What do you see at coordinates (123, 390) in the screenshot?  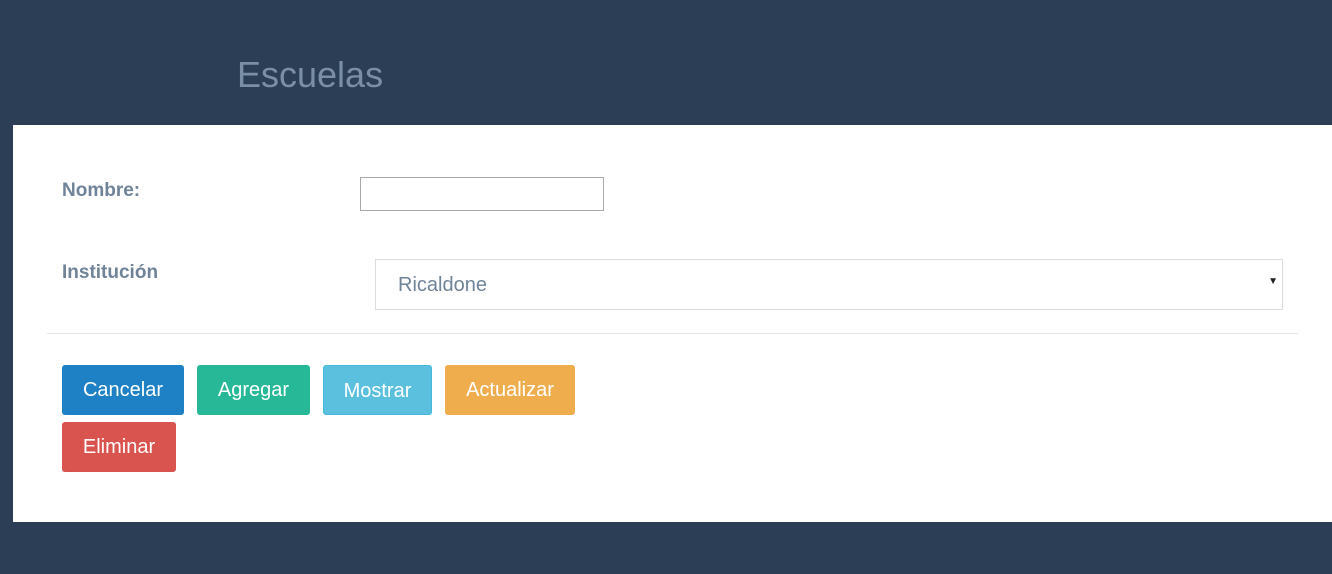 I see `cancelar-button: Cancelar` at bounding box center [123, 390].